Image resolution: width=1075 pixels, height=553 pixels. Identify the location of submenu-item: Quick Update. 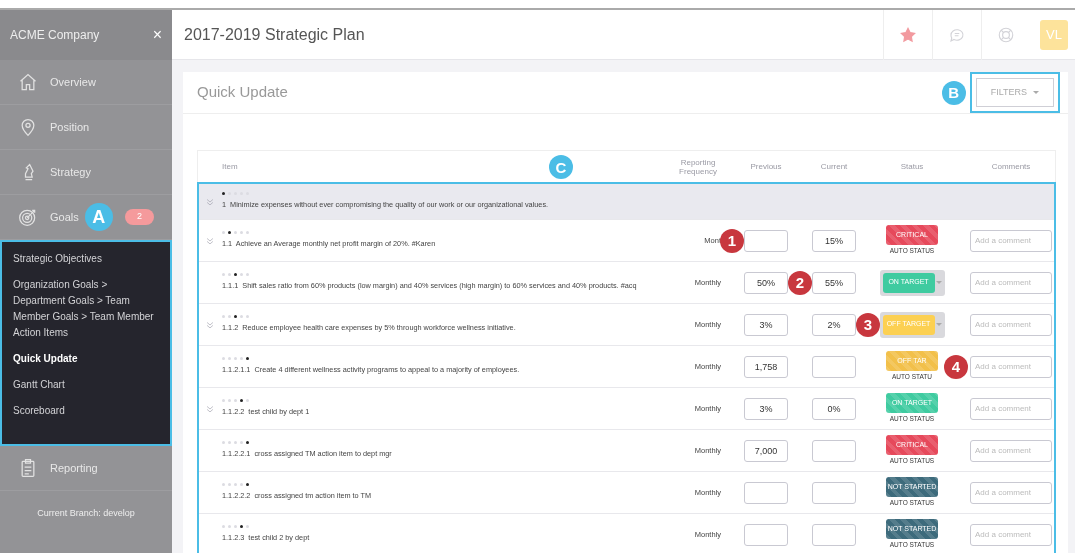
(86, 359).